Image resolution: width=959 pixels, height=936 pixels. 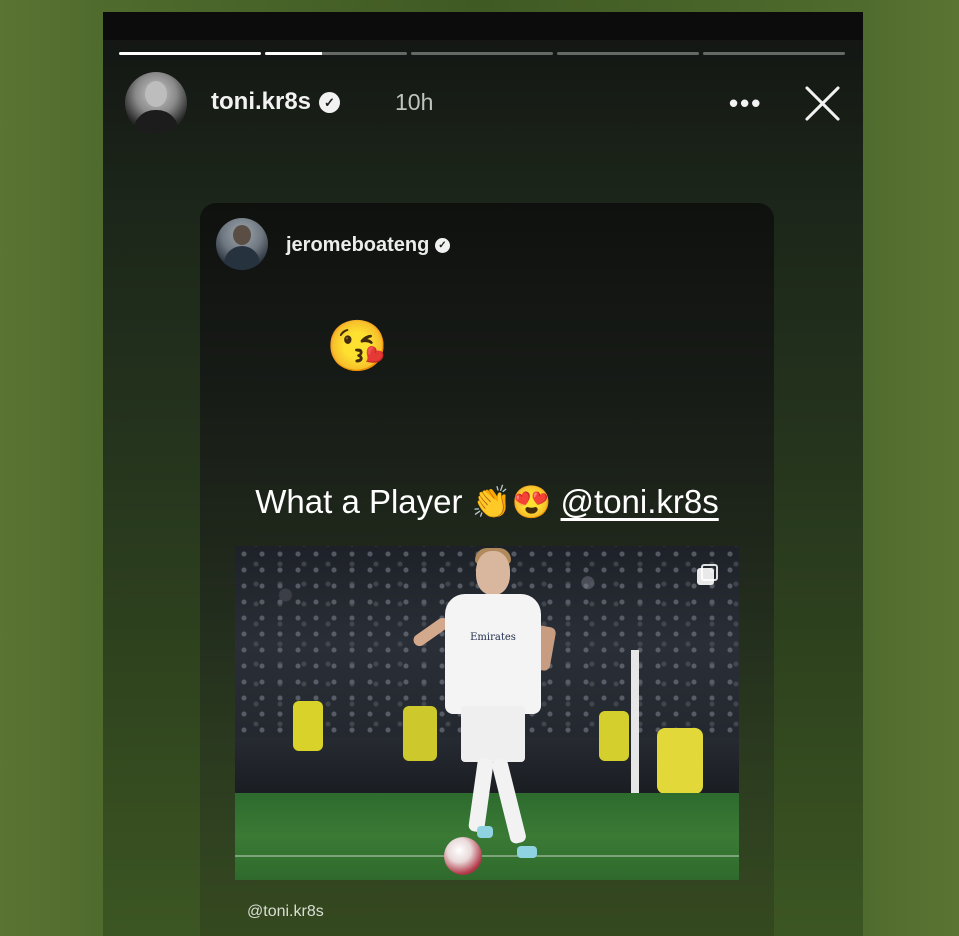 I want to click on author-username: toni.kr8s, so click(x=261, y=102).